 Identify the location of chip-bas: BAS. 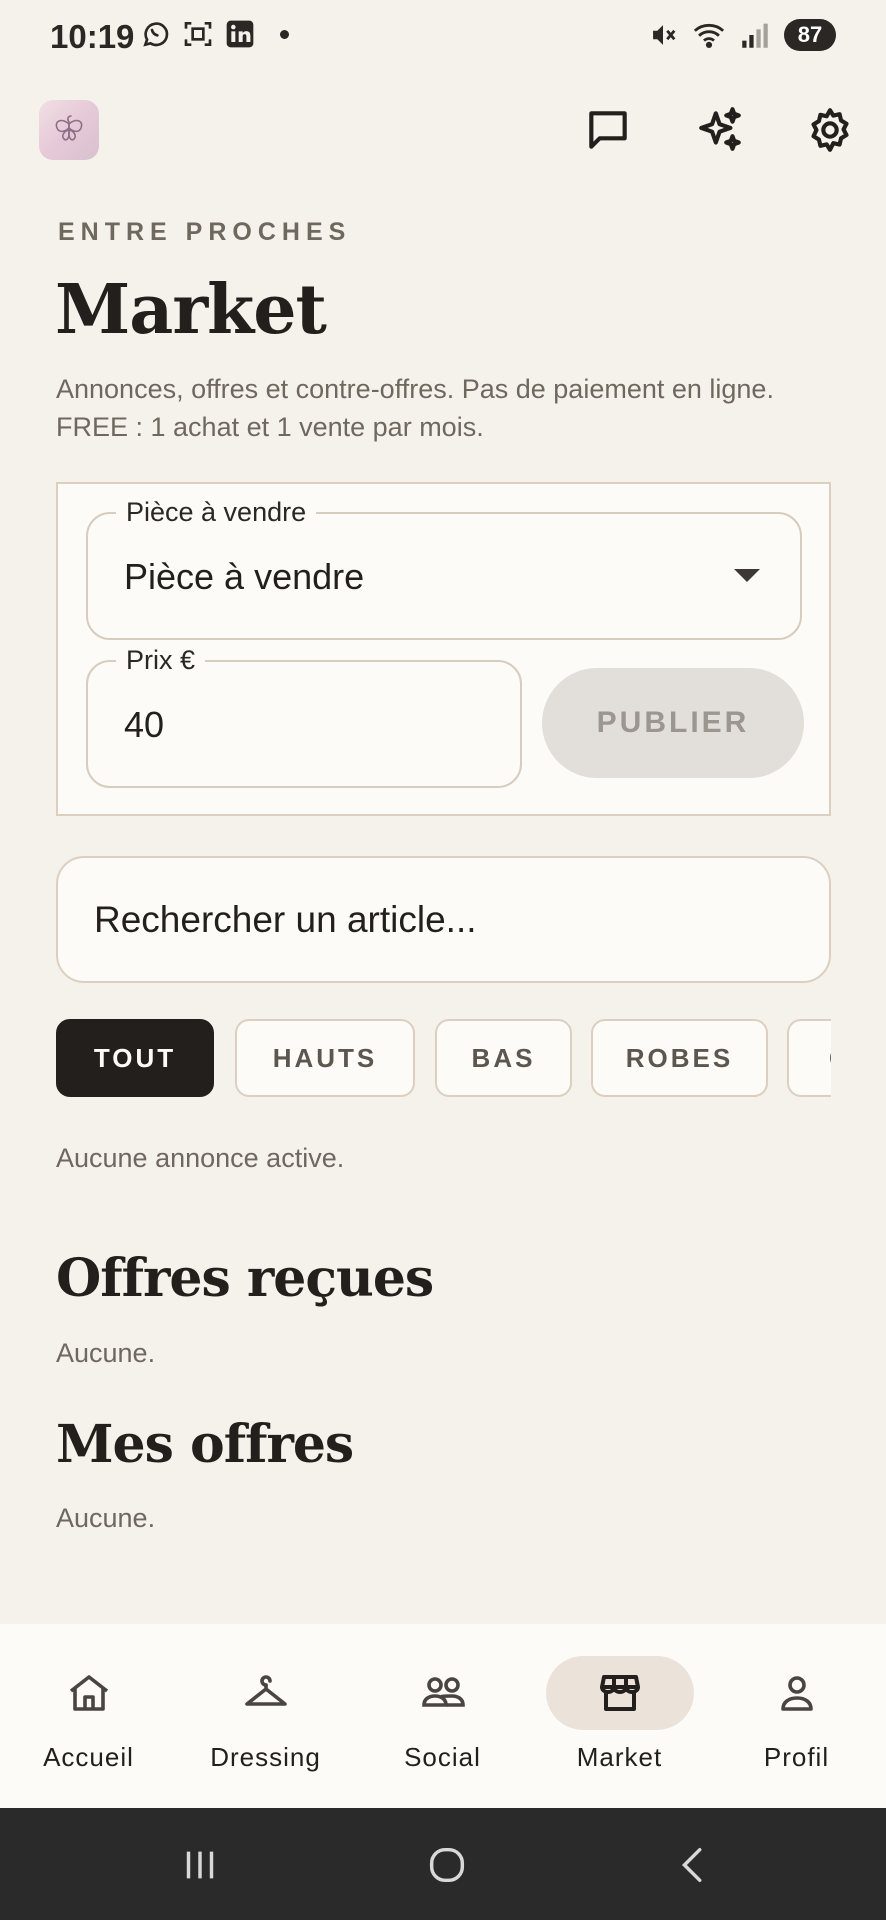
(503, 1058).